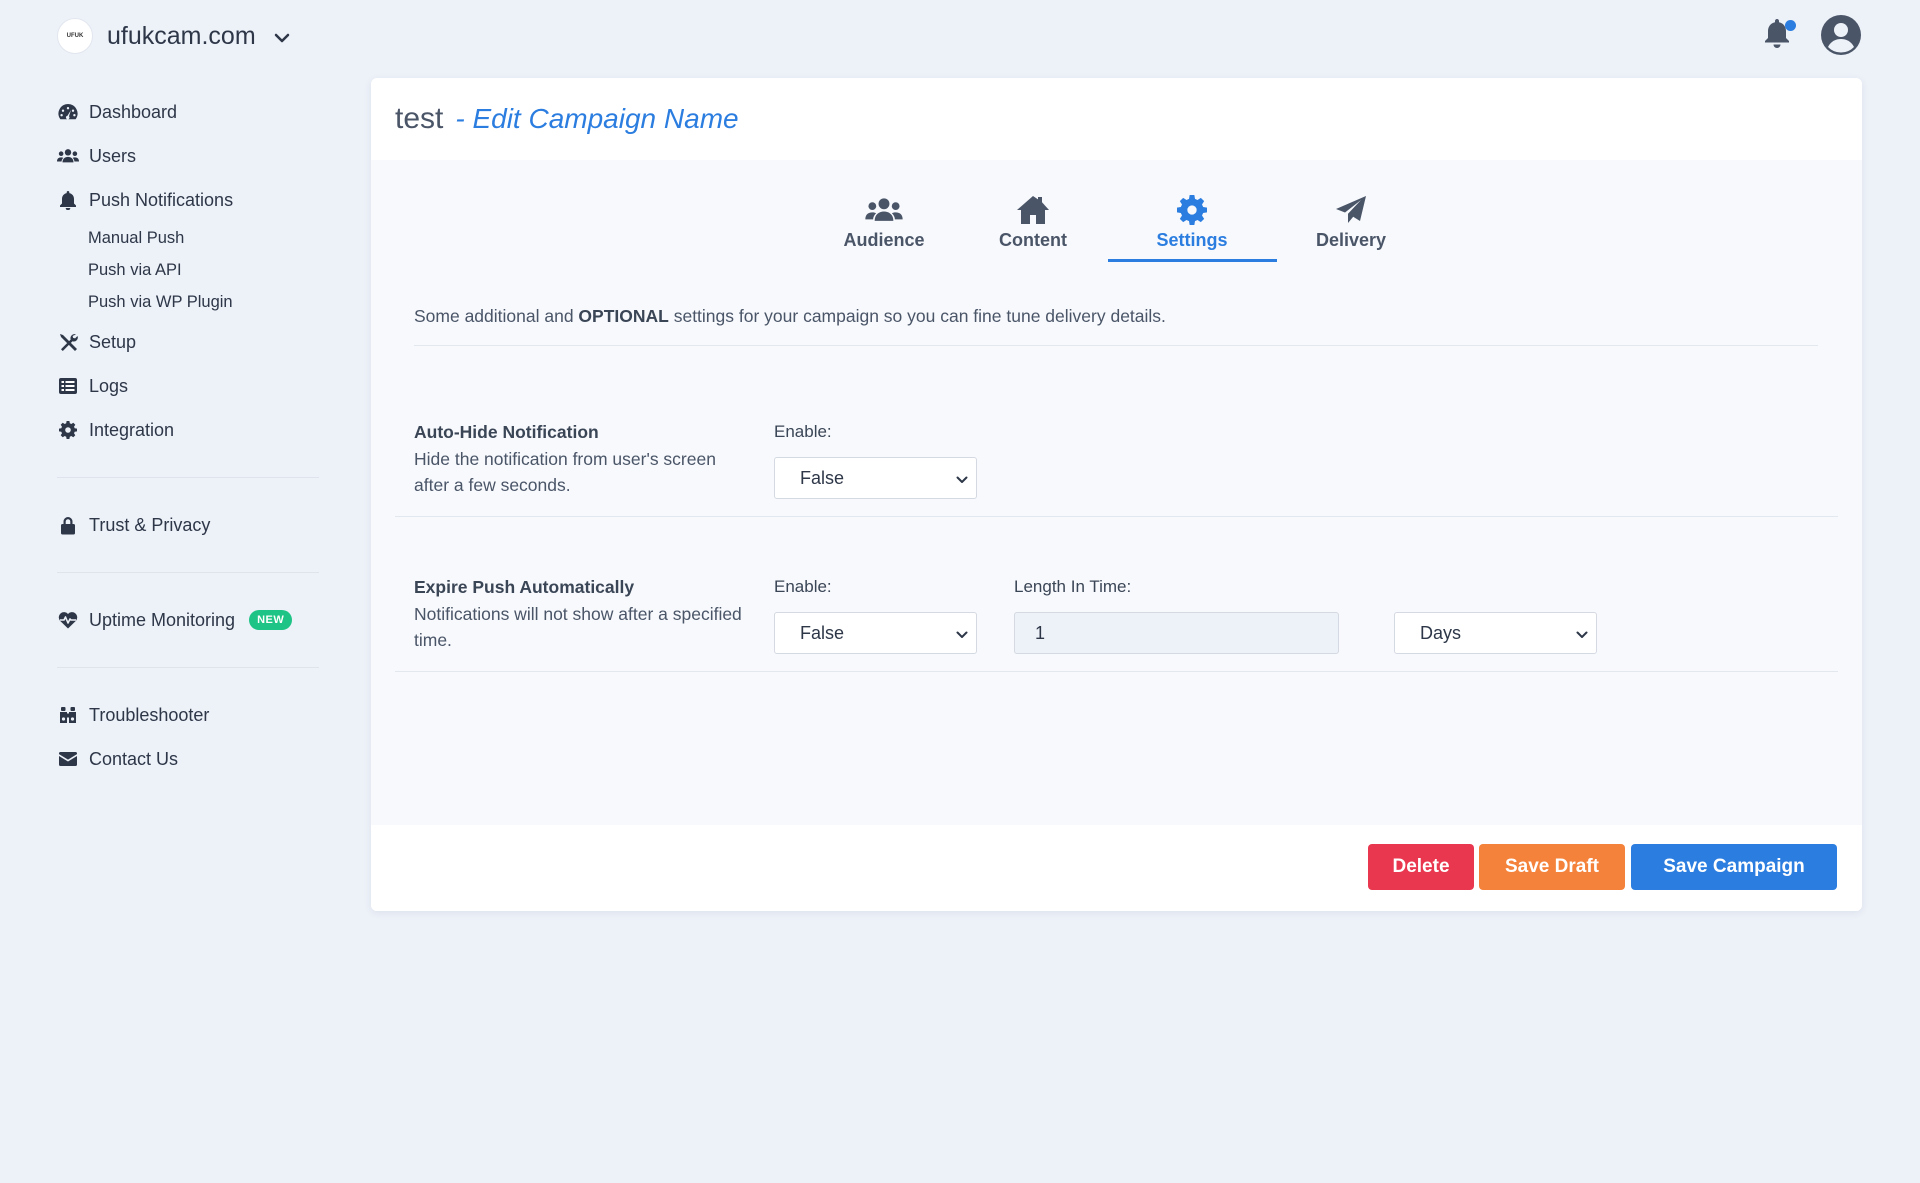 The height and width of the screenshot is (1183, 1920). What do you see at coordinates (1812, 35) in the screenshot?
I see `top-right-controls` at bounding box center [1812, 35].